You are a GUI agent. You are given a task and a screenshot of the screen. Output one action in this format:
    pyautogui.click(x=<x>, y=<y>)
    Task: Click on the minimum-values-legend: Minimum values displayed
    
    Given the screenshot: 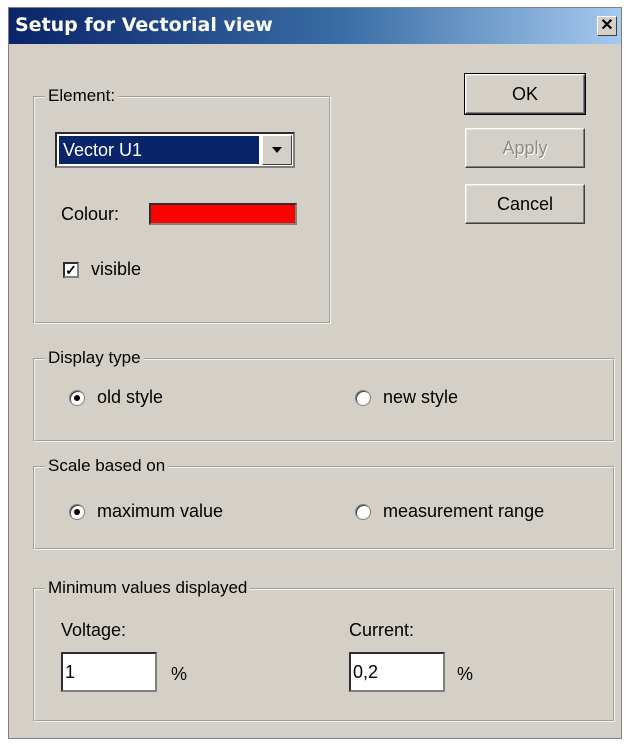 What is the action you would take?
    pyautogui.click(x=148, y=588)
    